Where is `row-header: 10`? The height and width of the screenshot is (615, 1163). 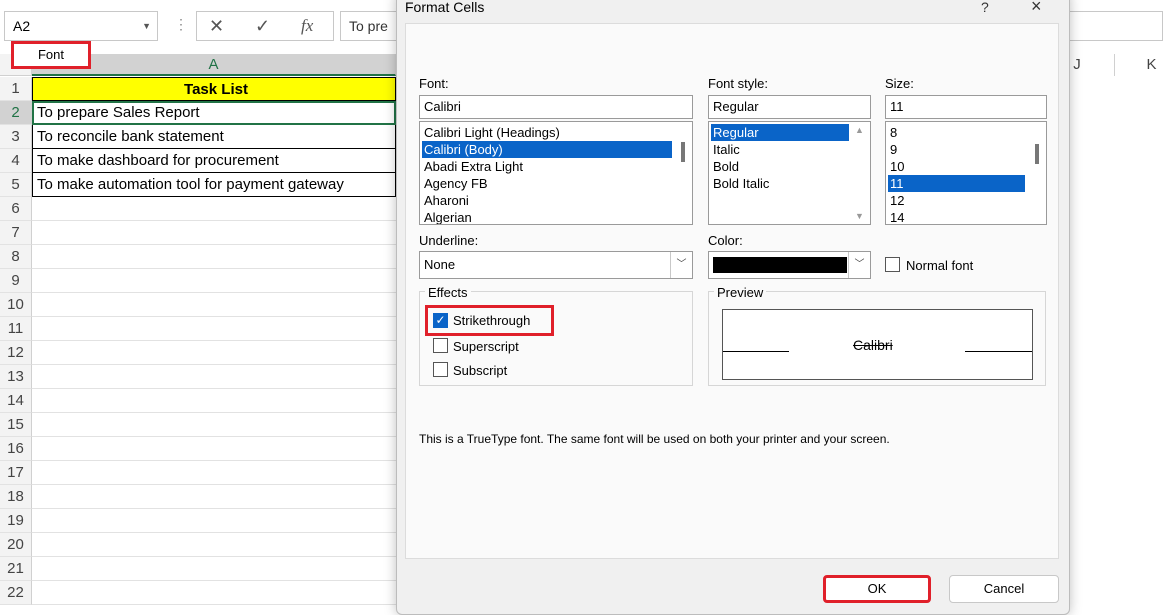 row-header: 10 is located at coordinates (16, 305).